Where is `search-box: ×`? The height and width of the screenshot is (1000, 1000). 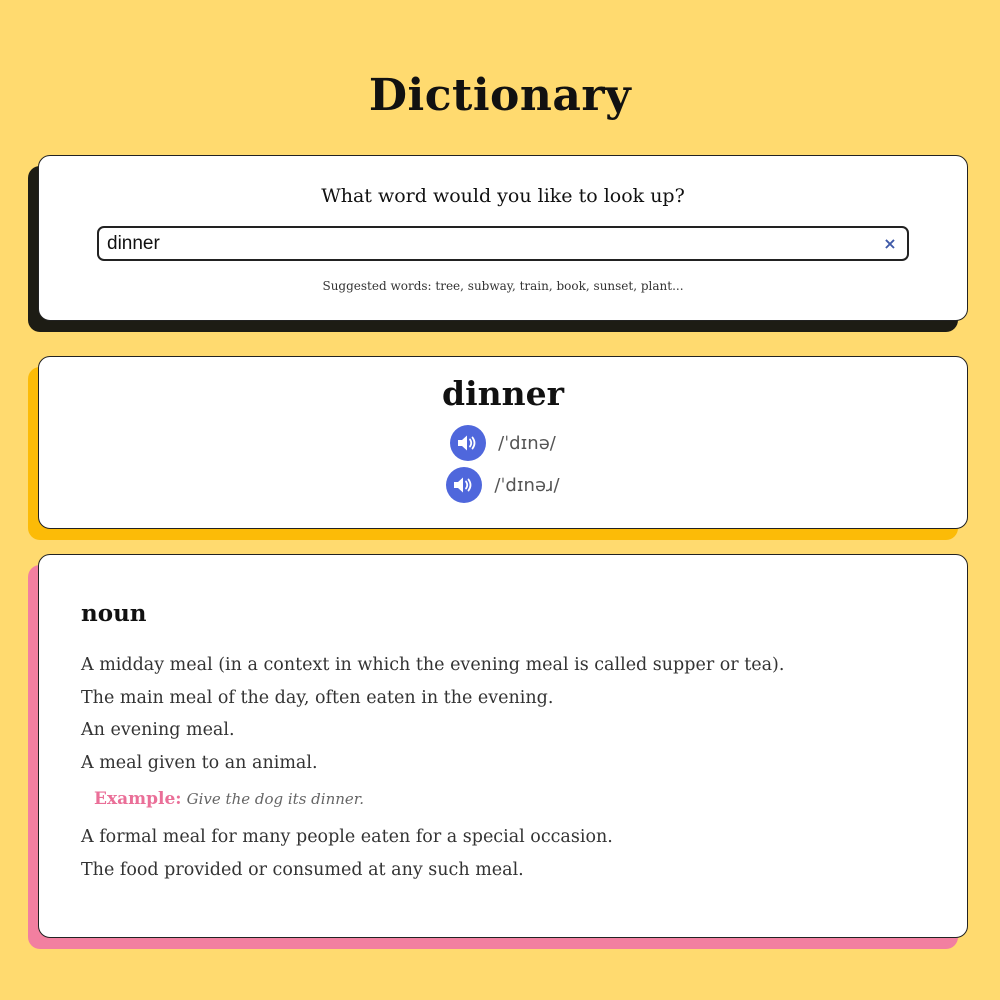 search-box: × is located at coordinates (503, 243).